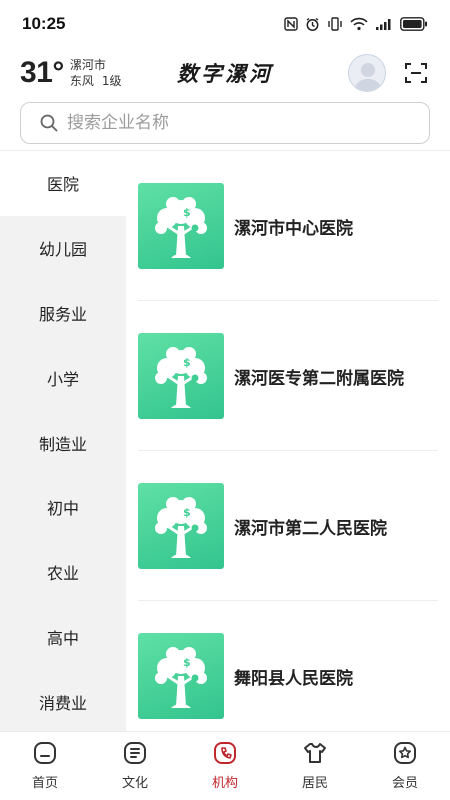 The width and height of the screenshot is (450, 800). What do you see at coordinates (368, 77) in the screenshot?
I see `user-silhouette-icon` at bounding box center [368, 77].